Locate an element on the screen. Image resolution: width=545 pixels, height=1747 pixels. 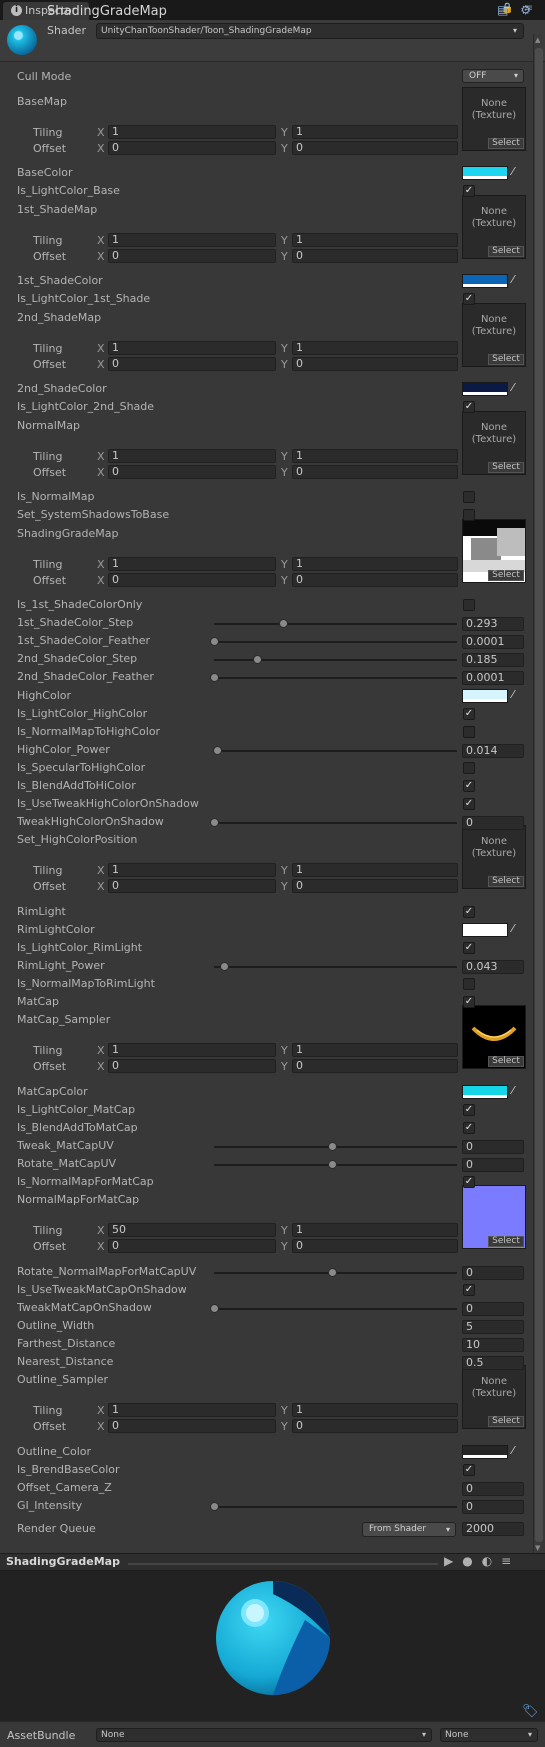
slider-value-field: 0.014 is located at coordinates (493, 751).